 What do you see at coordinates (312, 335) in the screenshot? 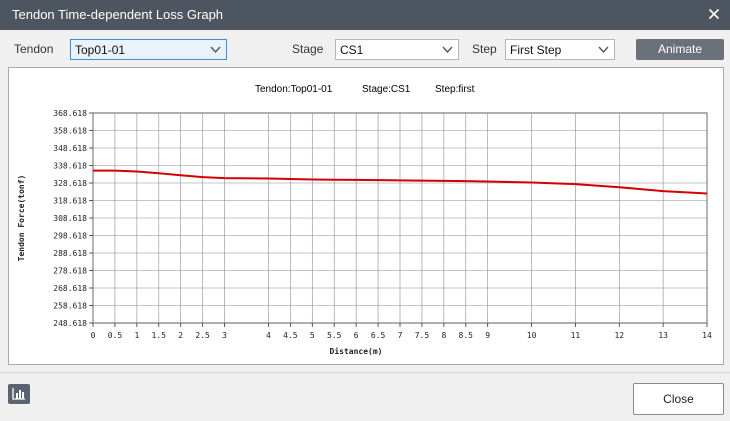
I see `x-tick-label: 5` at bounding box center [312, 335].